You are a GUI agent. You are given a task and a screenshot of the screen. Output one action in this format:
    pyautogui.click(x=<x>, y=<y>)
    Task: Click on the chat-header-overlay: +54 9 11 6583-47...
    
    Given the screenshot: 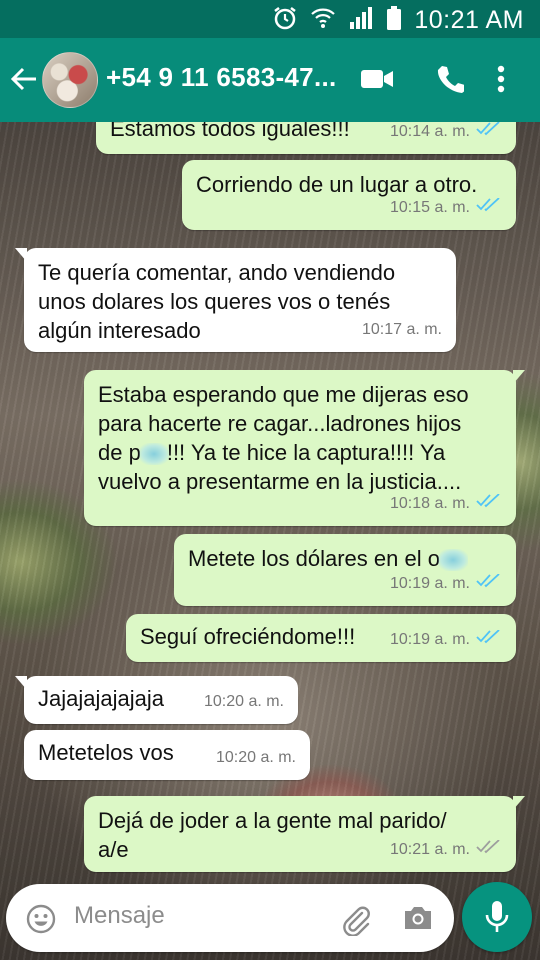 What is the action you would take?
    pyautogui.click(x=270, y=80)
    